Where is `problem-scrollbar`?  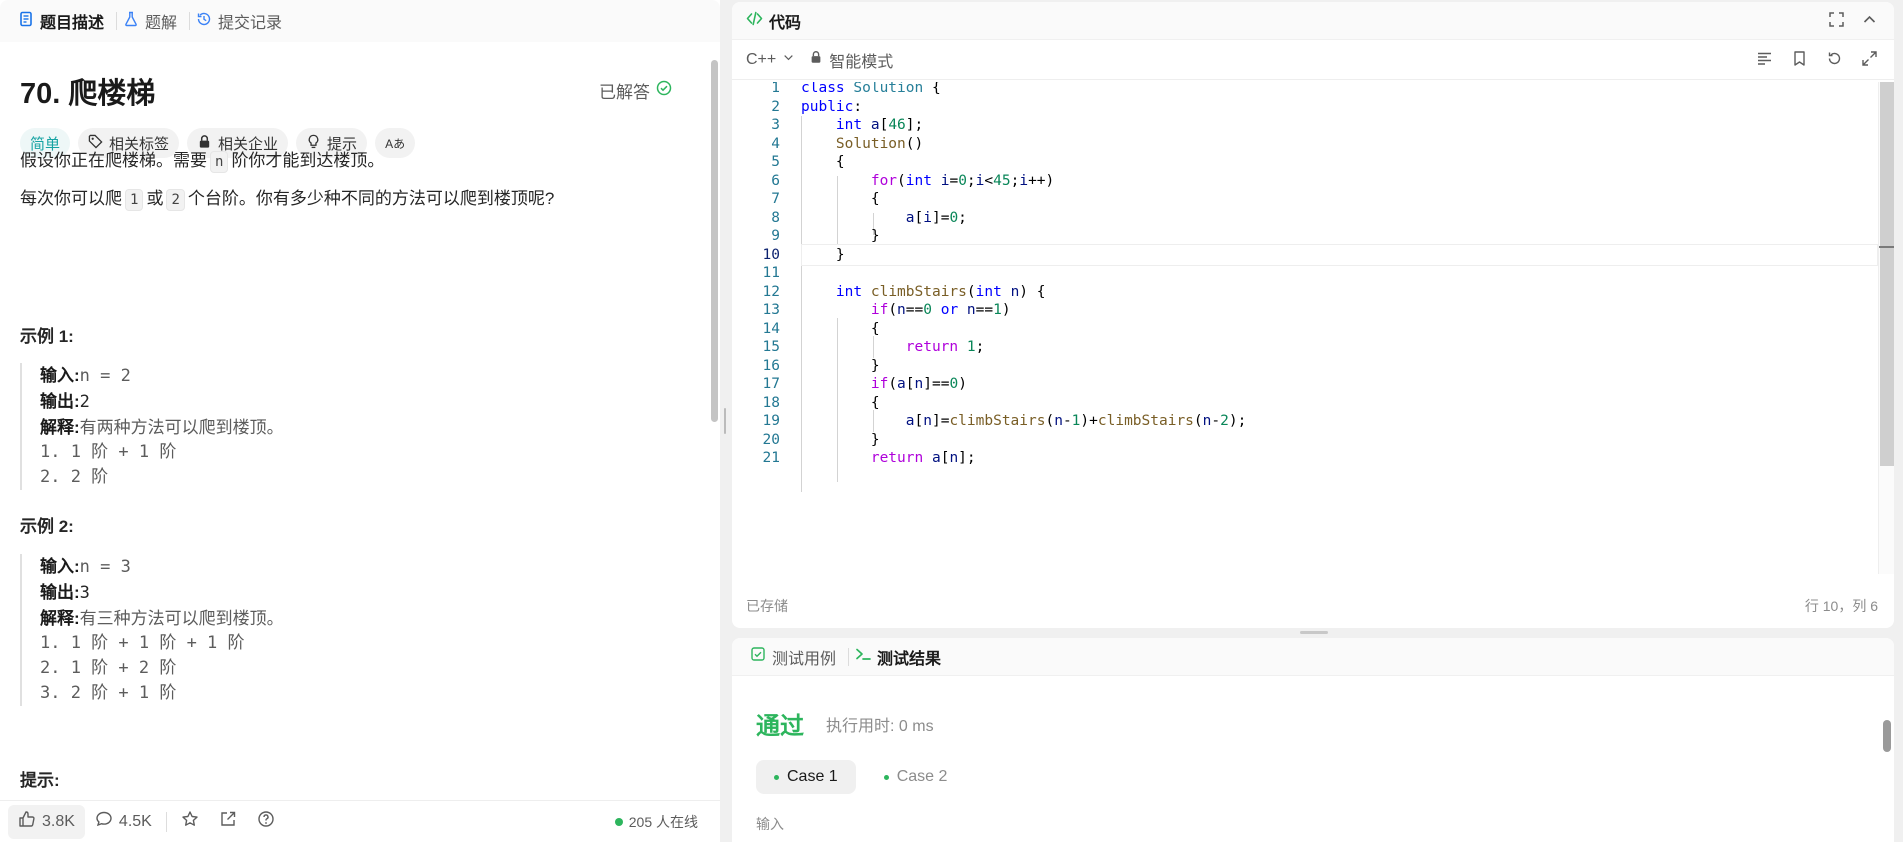 problem-scrollbar is located at coordinates (714, 421).